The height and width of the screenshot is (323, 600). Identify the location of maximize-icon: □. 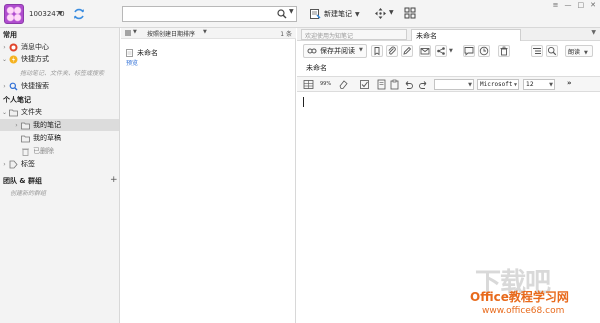
(581, 5).